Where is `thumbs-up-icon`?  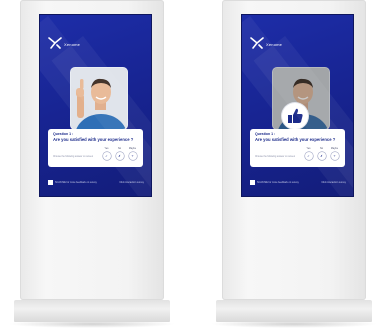 thumbs-up-icon is located at coordinates (295, 116).